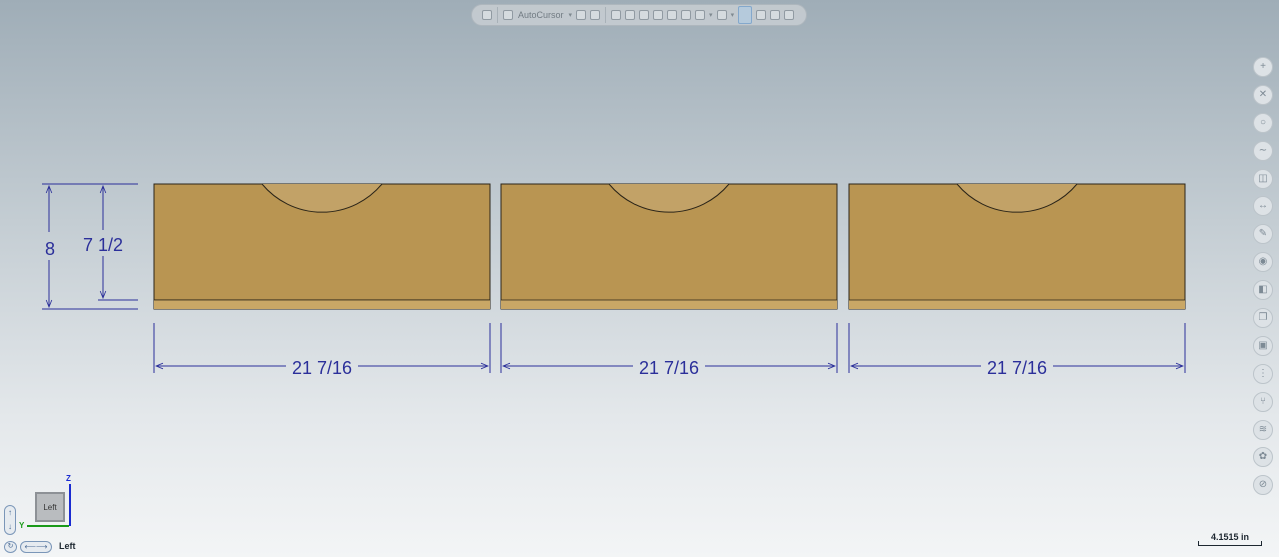  I want to click on view-cube: Left, so click(51, 508).